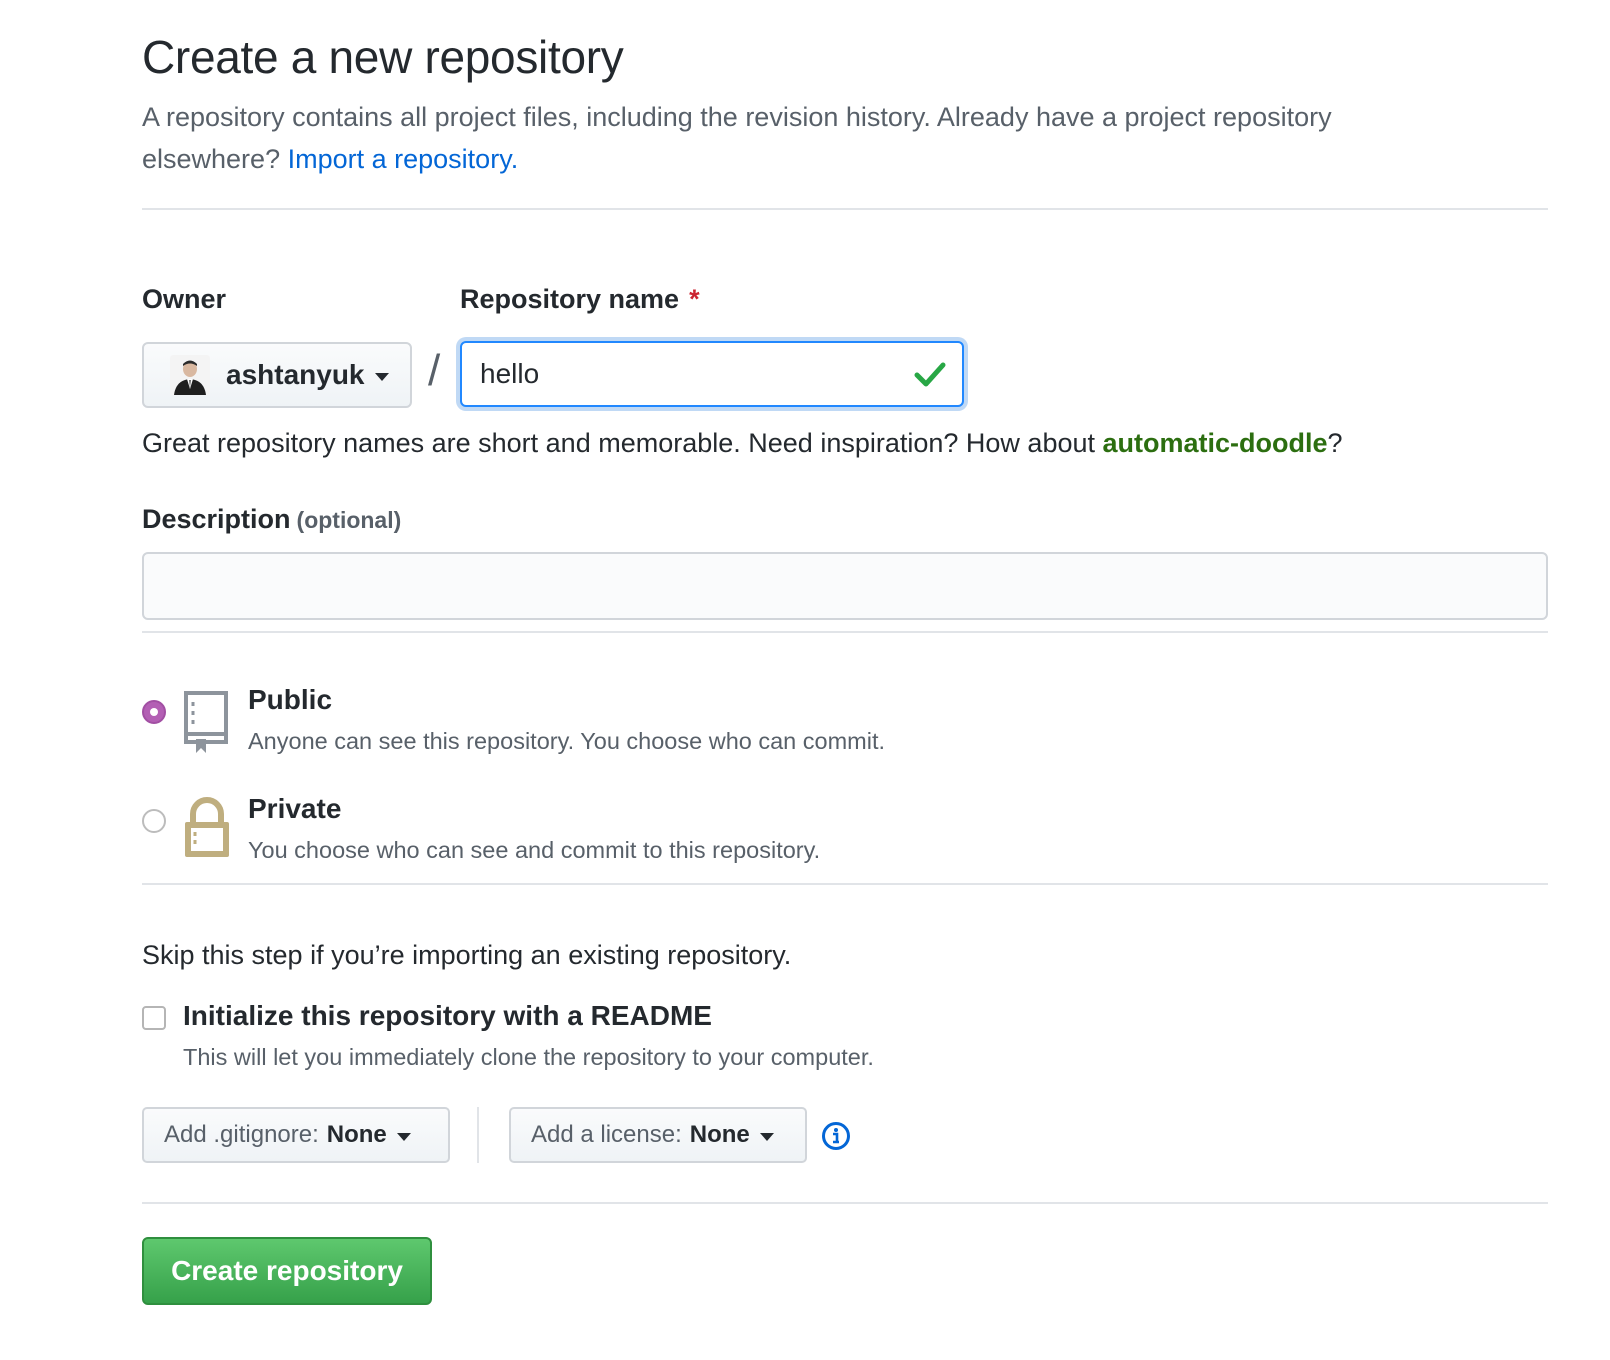 This screenshot has width=1610, height=1360. What do you see at coordinates (184, 299) in the screenshot?
I see `owner-label: Owner` at bounding box center [184, 299].